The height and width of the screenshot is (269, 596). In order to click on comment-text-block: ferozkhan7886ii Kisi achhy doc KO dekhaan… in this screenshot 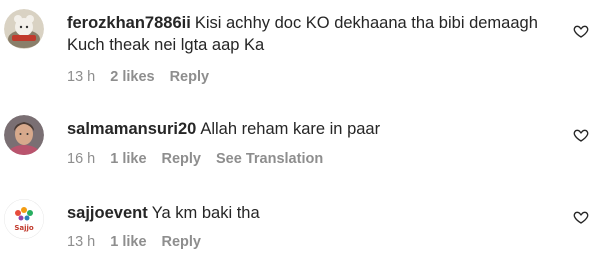, I will do `click(313, 34)`.